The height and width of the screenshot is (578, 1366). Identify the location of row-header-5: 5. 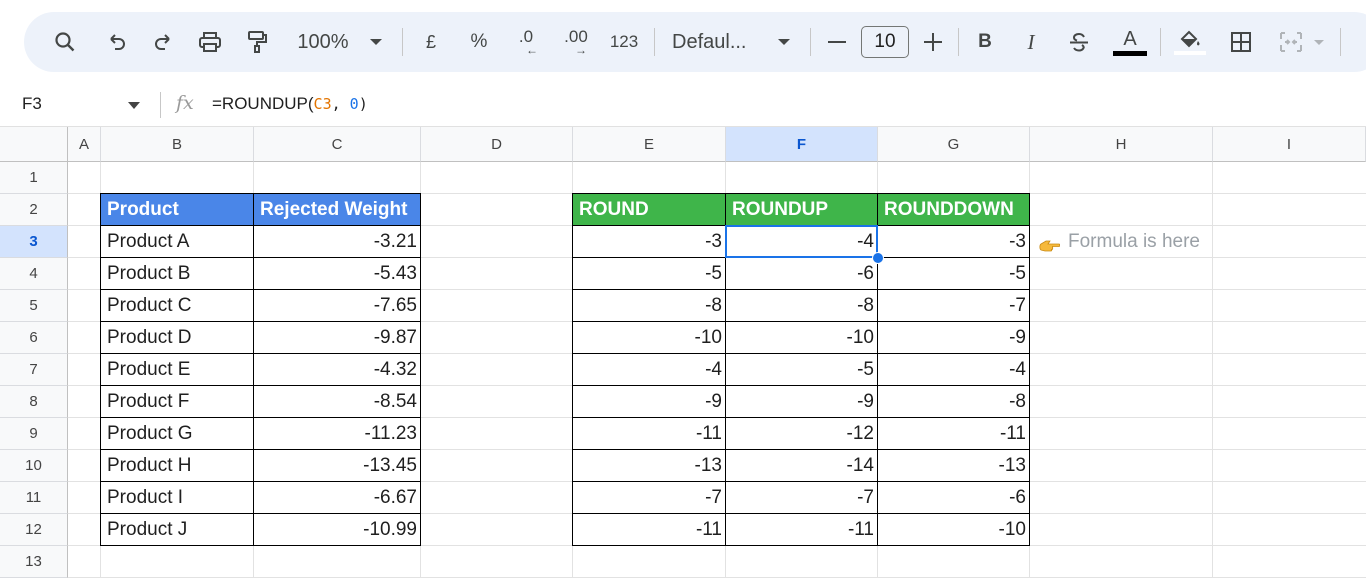
(34, 306).